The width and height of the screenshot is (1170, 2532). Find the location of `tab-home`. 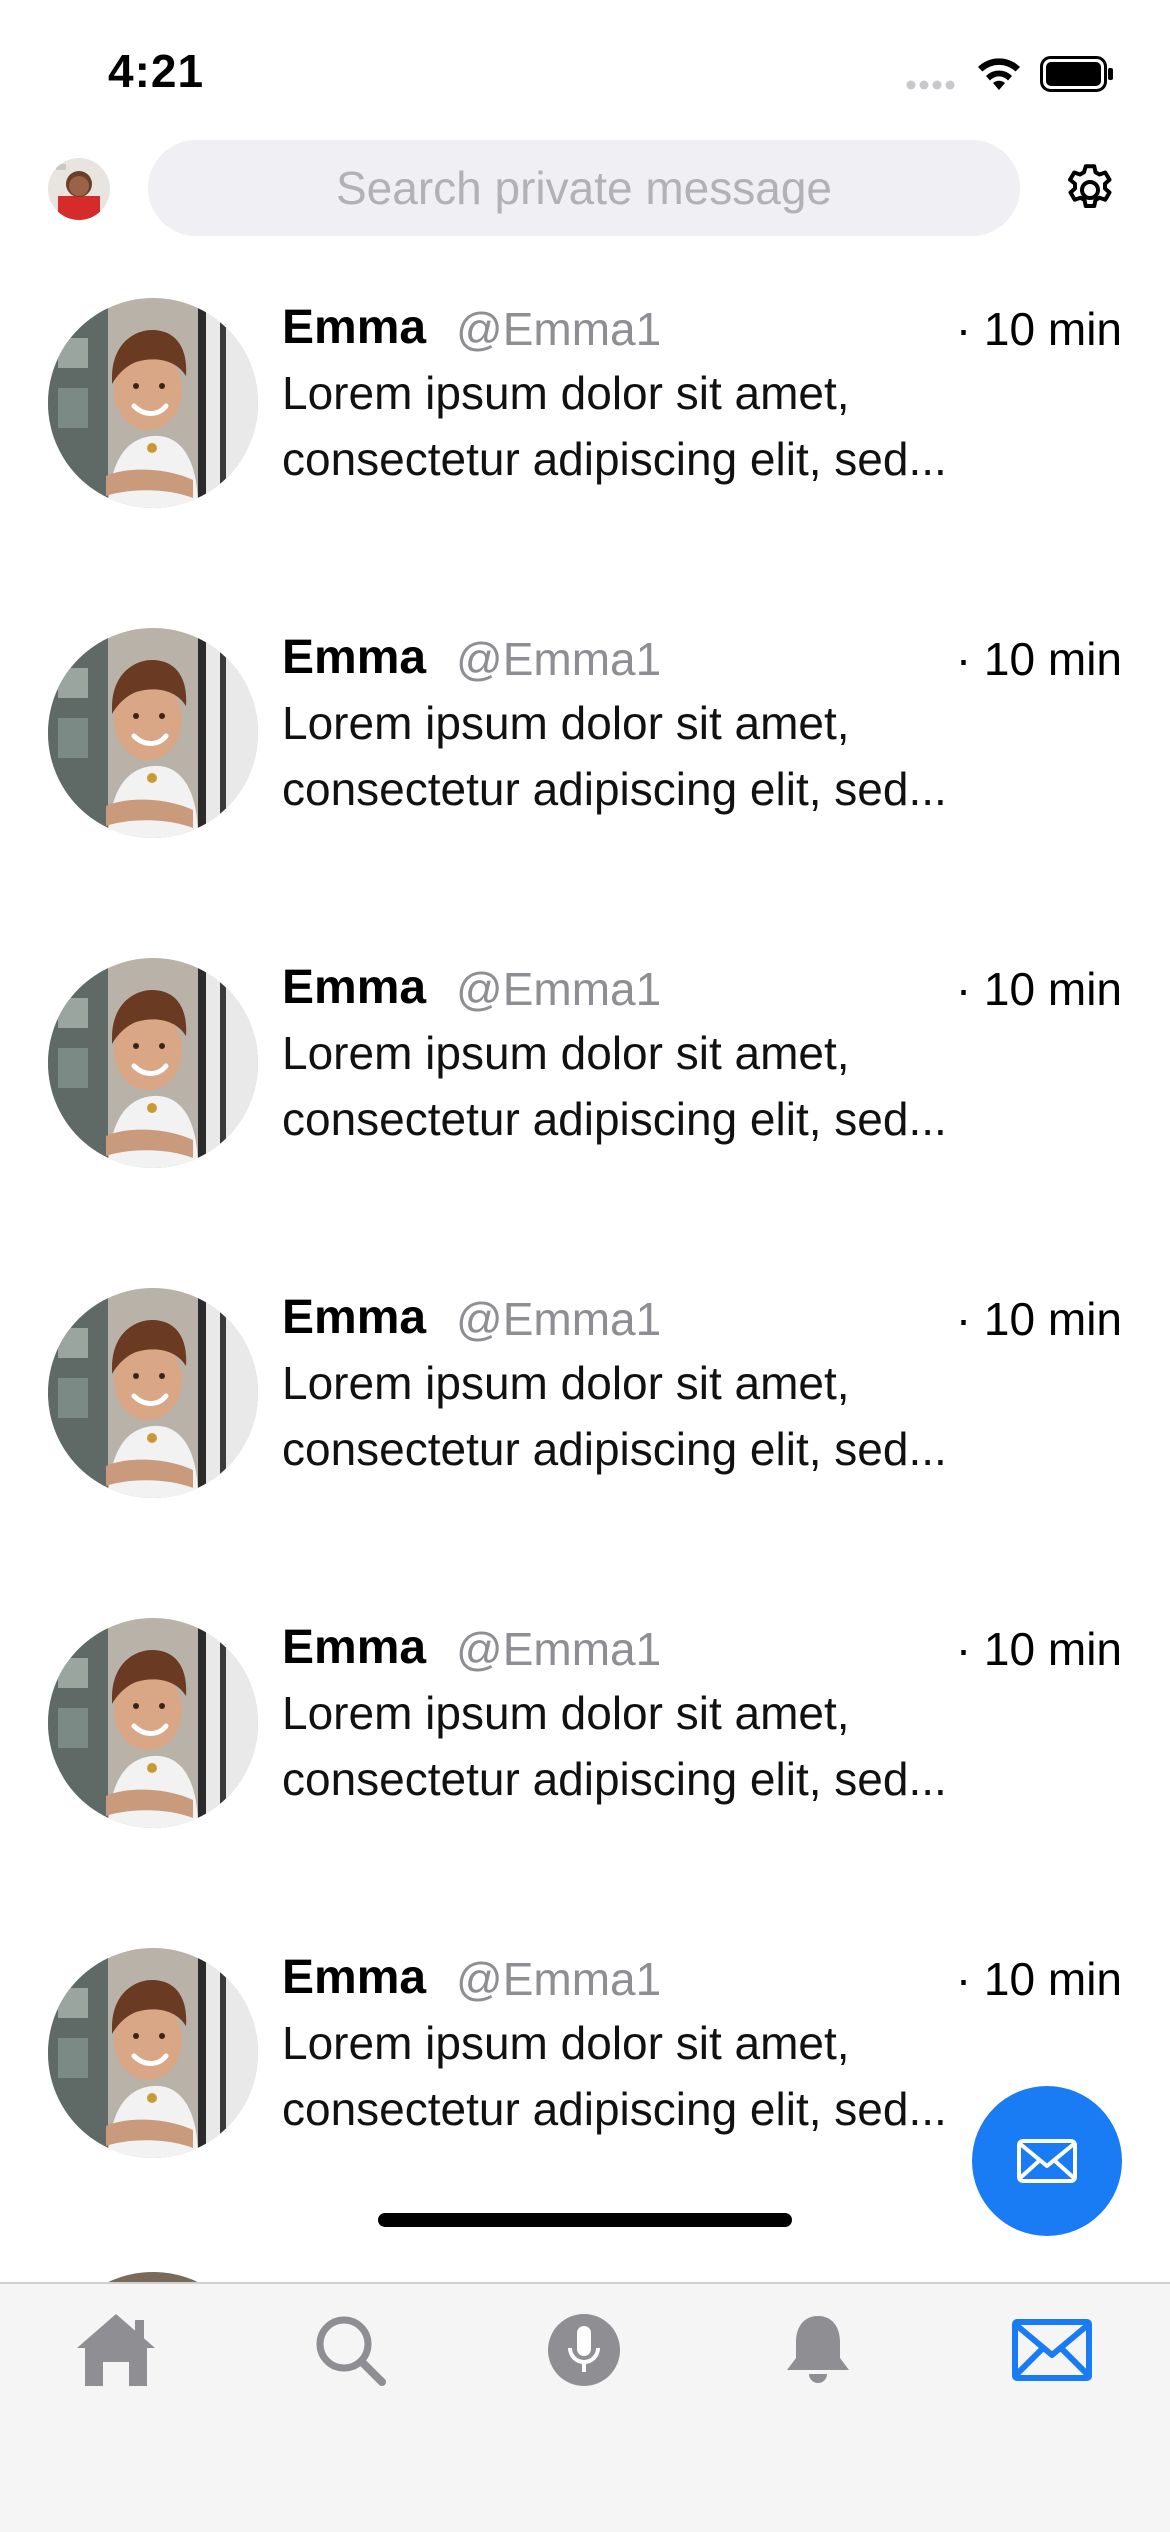

tab-home is located at coordinates (116, 2350).